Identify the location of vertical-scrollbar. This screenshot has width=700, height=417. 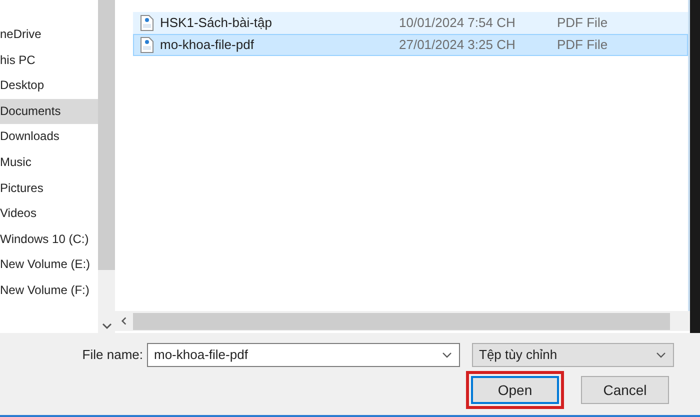
(106, 166).